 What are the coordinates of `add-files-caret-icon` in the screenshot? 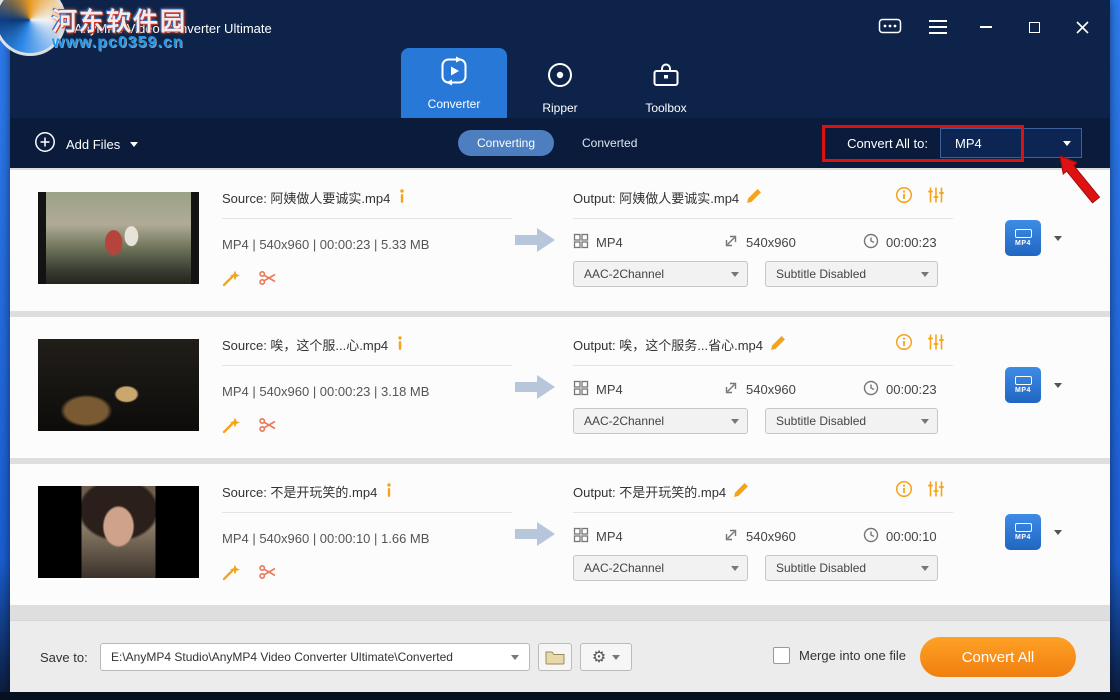 It's located at (134, 144).